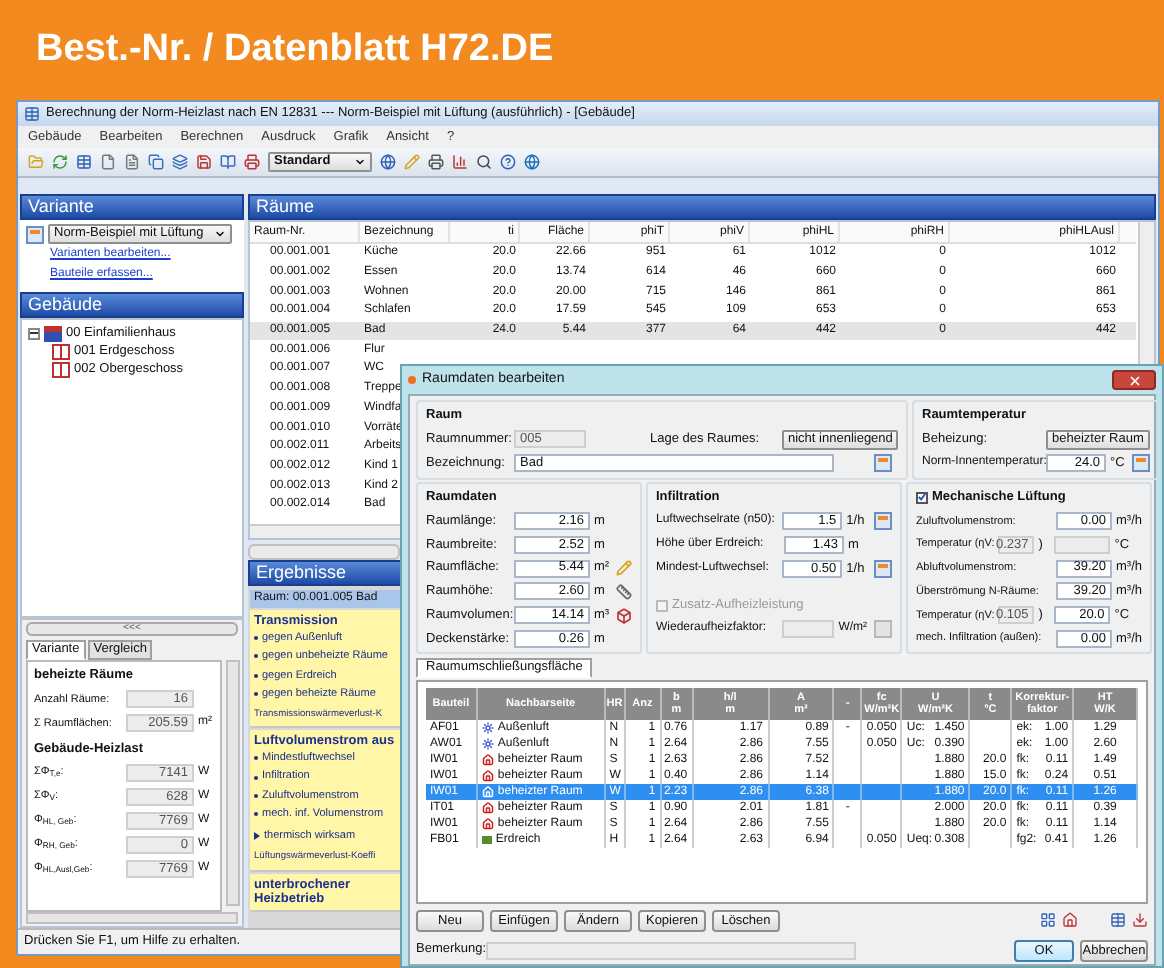  What do you see at coordinates (132, 162) in the screenshot?
I see `document-icon` at bounding box center [132, 162].